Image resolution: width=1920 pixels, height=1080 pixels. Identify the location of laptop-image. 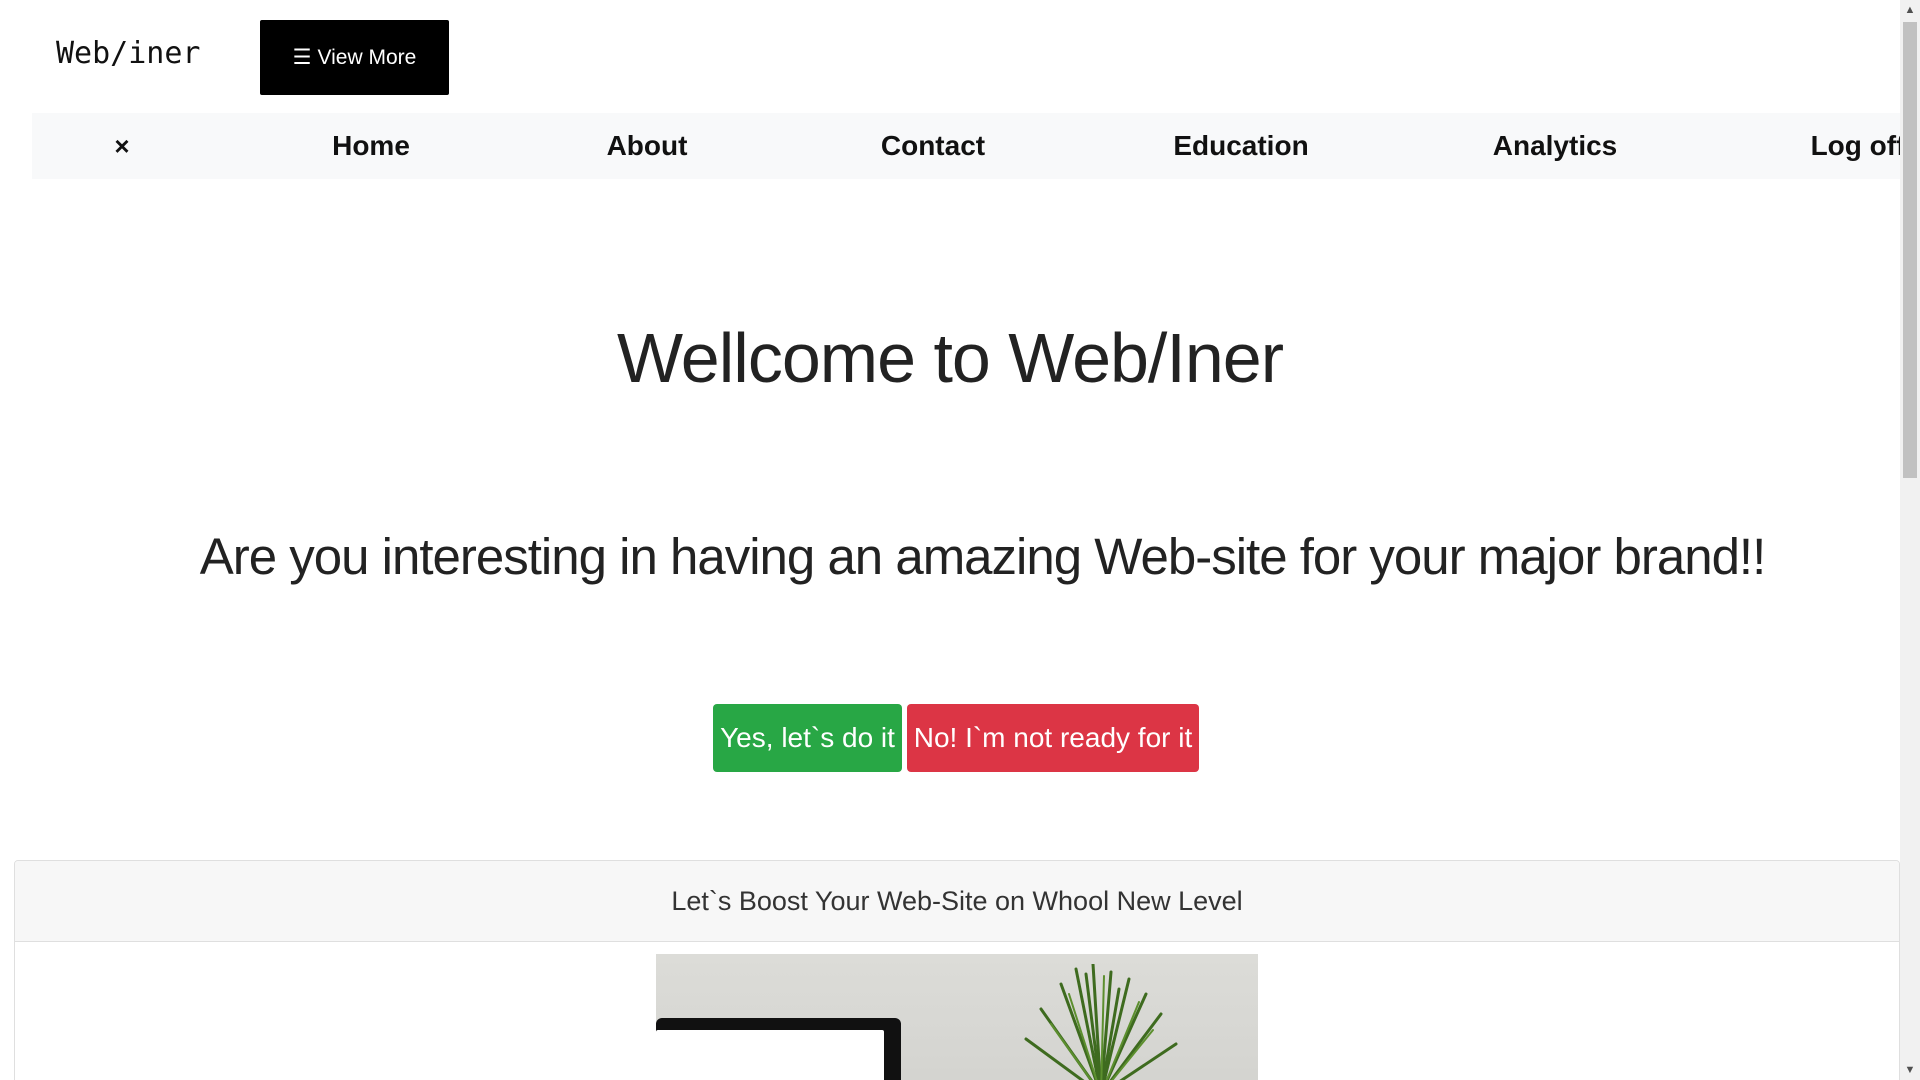
(778, 1049).